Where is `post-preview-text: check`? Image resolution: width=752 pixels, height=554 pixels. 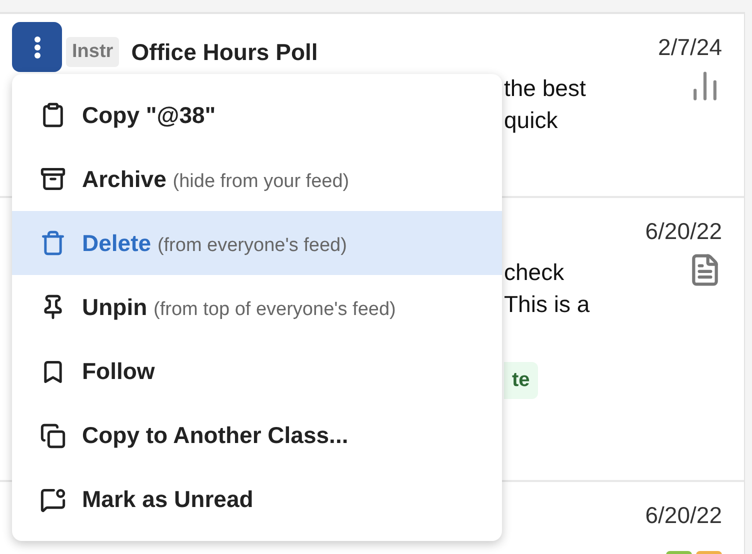 post-preview-text: check is located at coordinates (535, 272).